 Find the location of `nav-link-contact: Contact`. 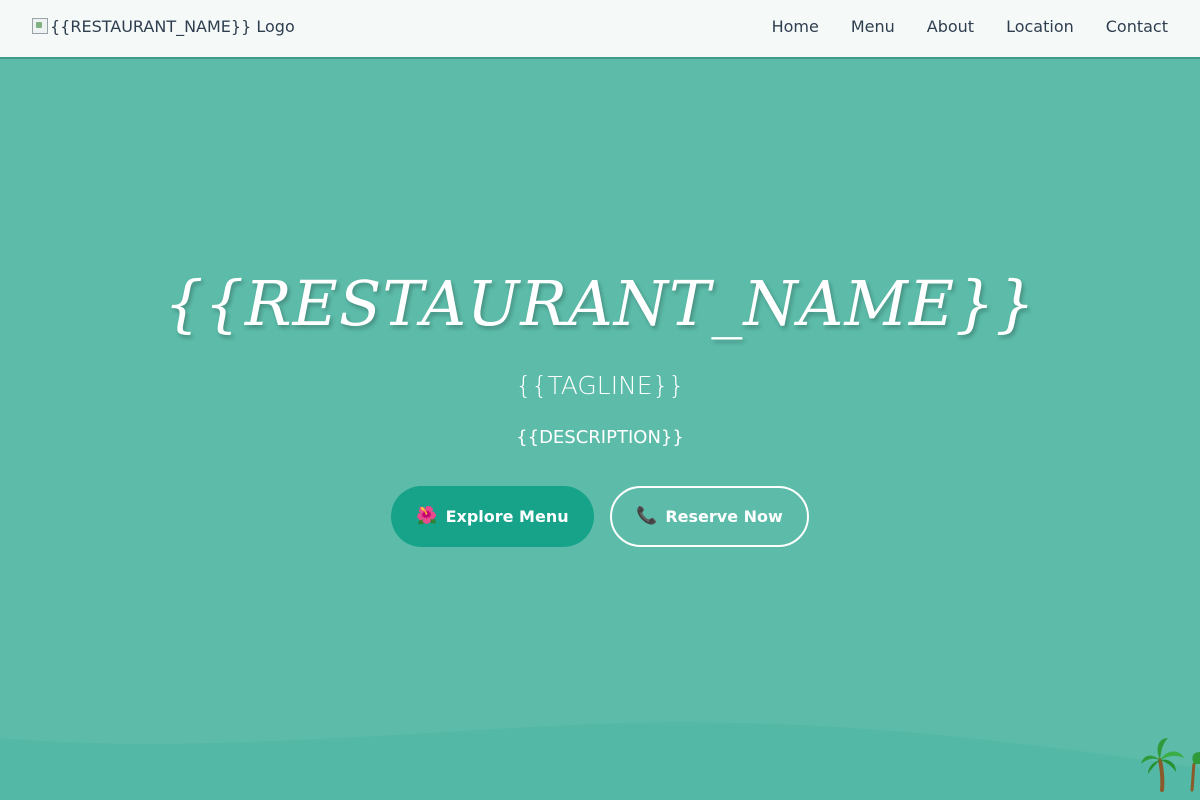

nav-link-contact: Contact is located at coordinates (1137, 26).